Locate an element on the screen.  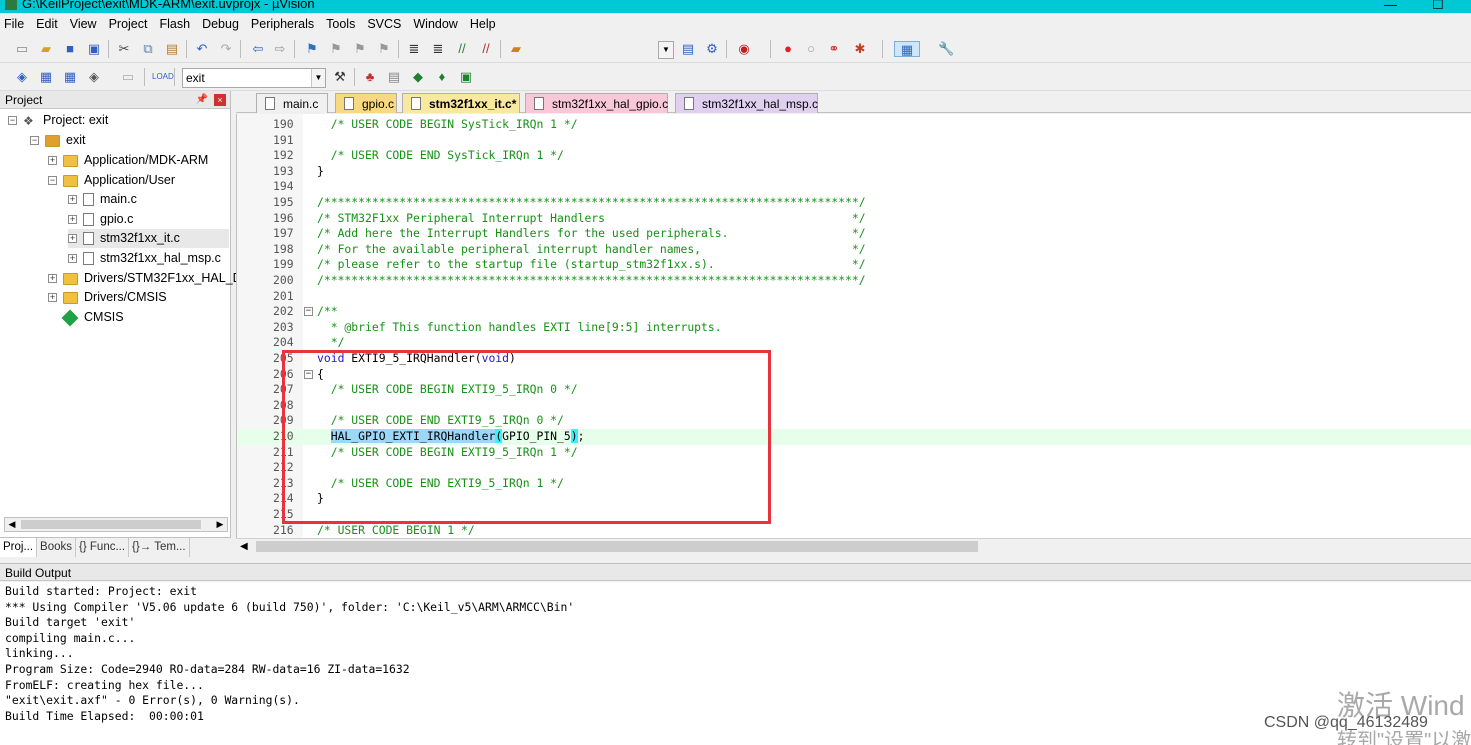
download-icon: LOAD is located at coordinates (163, 77).